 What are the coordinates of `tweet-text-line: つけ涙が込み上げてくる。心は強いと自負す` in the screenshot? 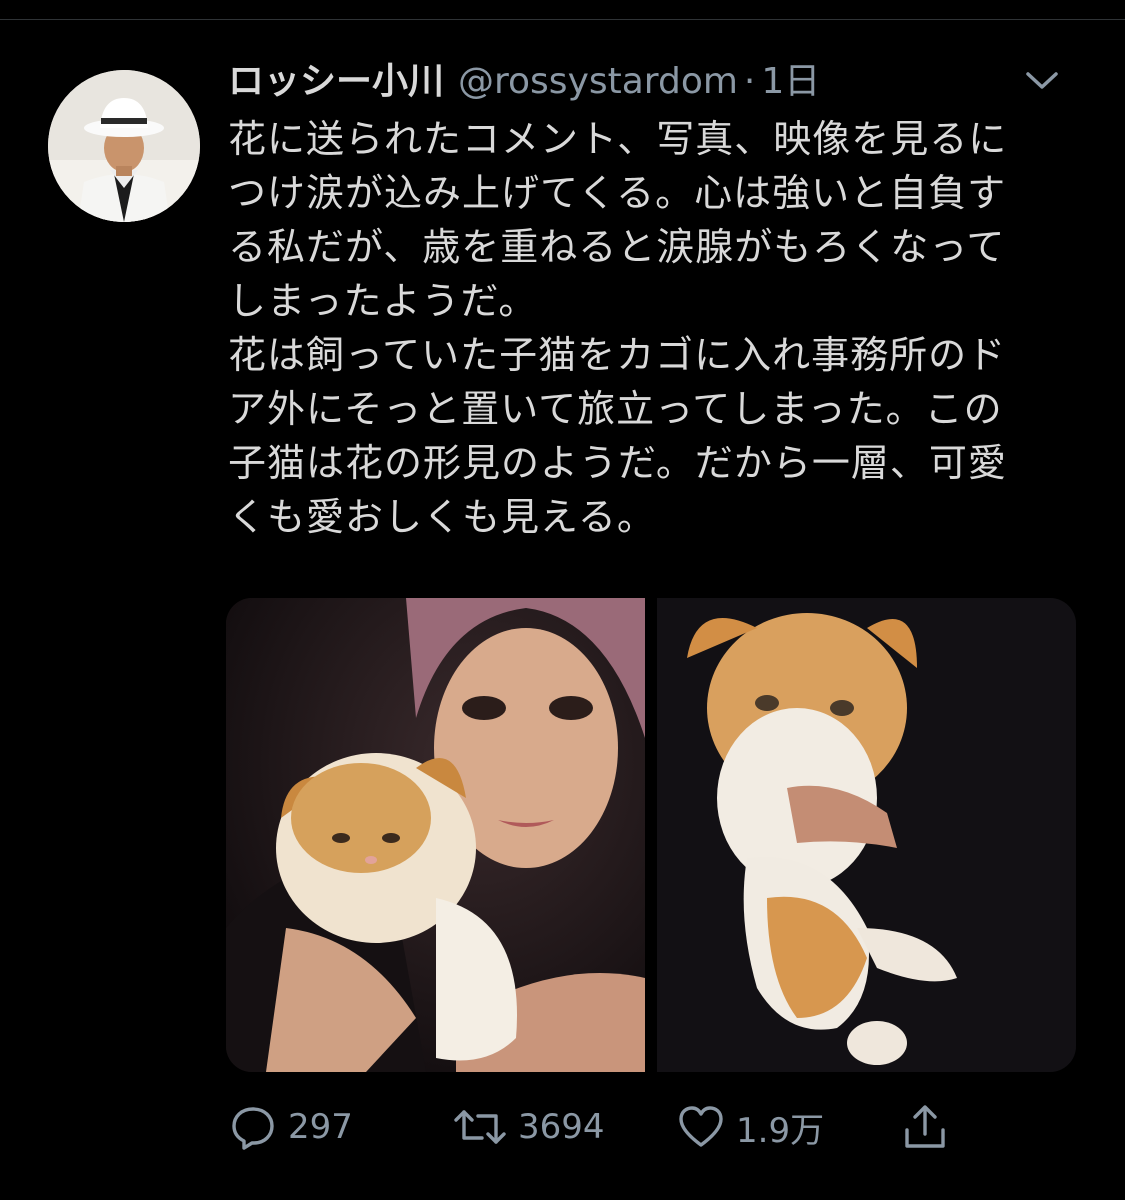 It's located at (617, 193).